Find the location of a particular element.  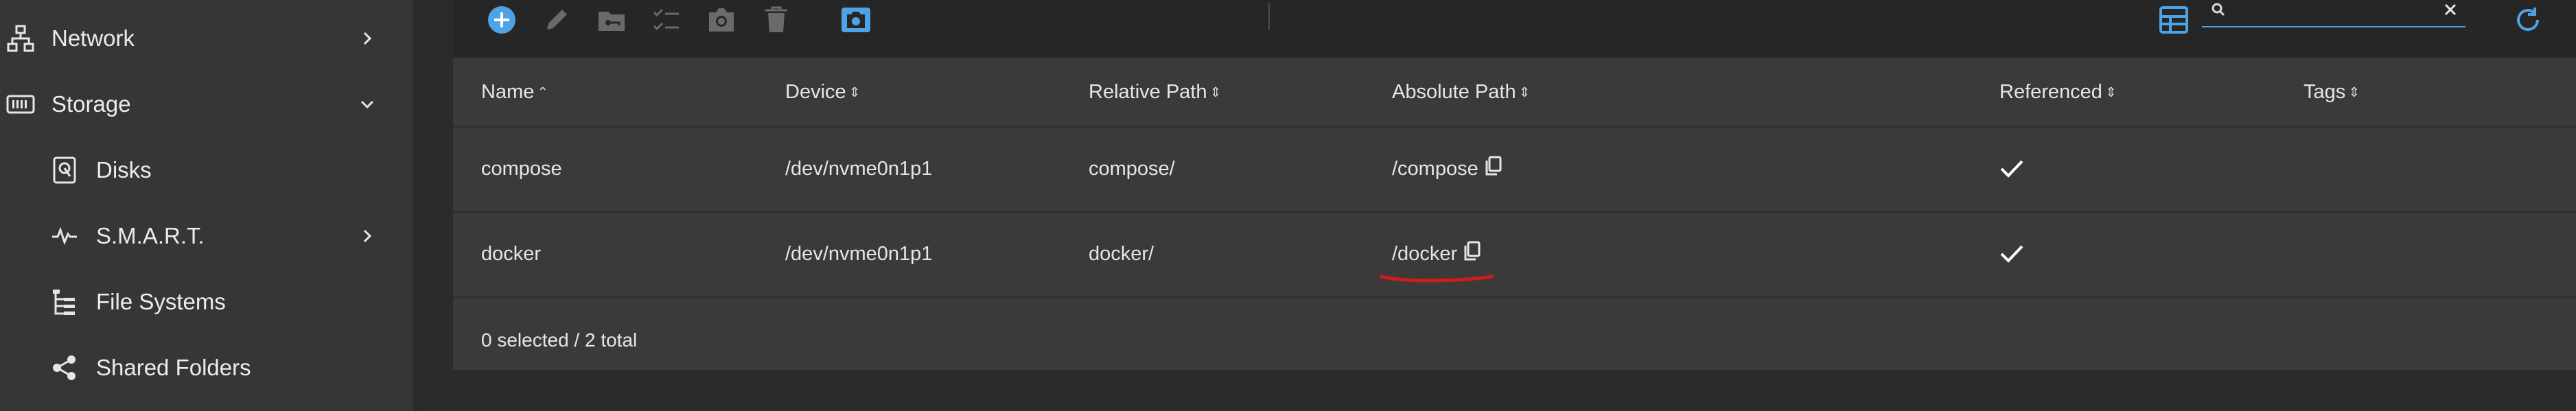

search-icon is located at coordinates (2218, 11).